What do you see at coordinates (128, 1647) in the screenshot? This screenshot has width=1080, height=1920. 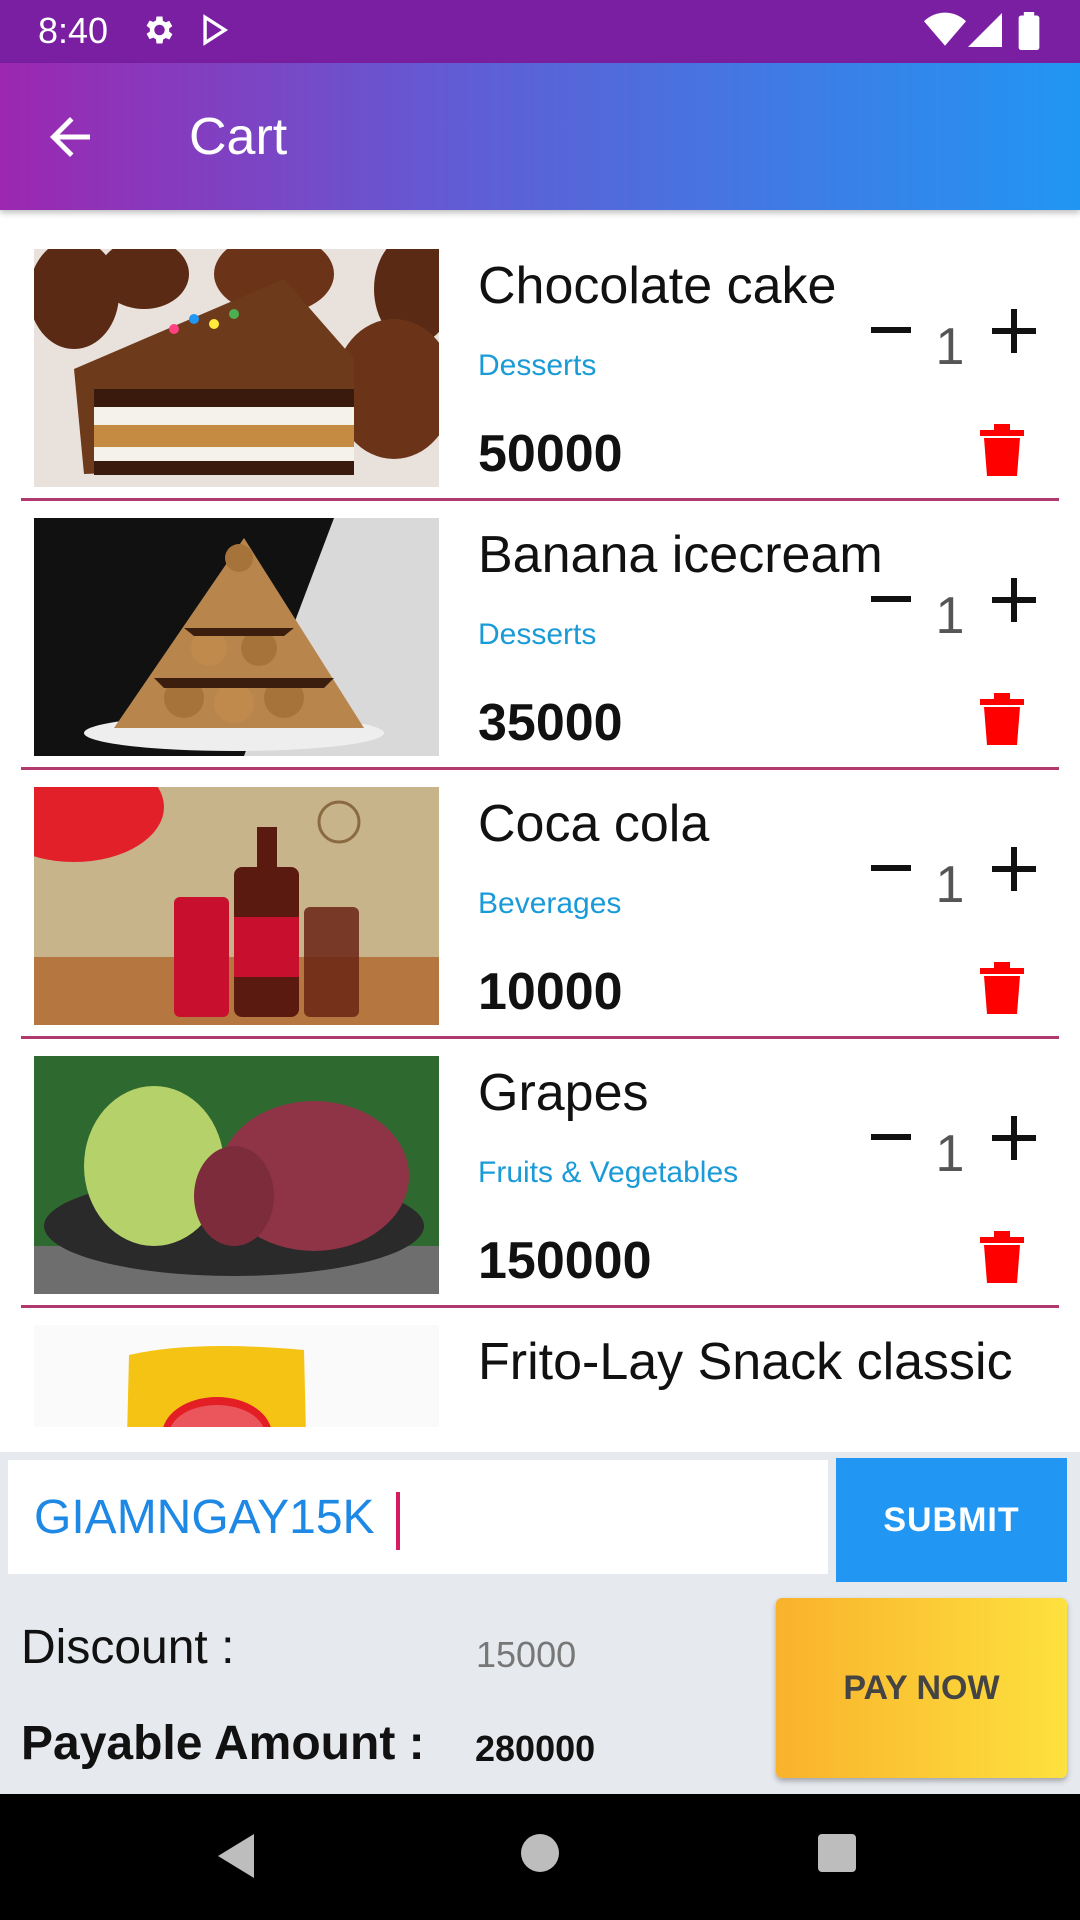 I see `discount-label: Discount :` at bounding box center [128, 1647].